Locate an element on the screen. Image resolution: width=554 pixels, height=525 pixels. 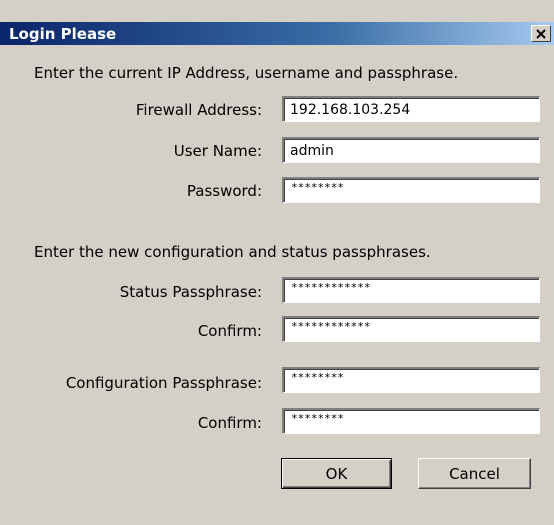
password-field: ******** is located at coordinates (411, 190).